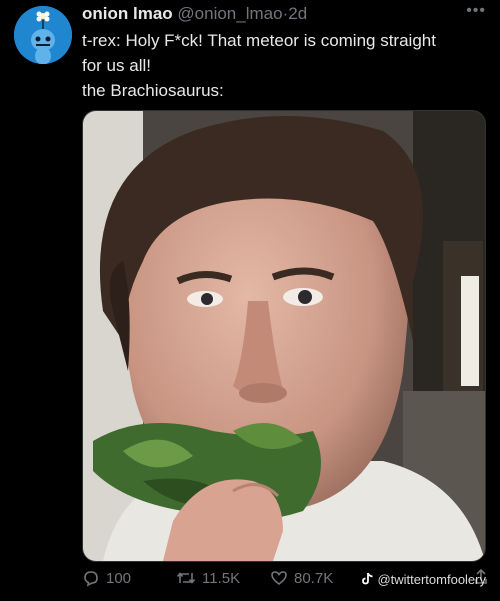 Image resolution: width=500 pixels, height=601 pixels. Describe the element at coordinates (116, 65) in the screenshot. I see `tweet-line: for us all!` at that location.